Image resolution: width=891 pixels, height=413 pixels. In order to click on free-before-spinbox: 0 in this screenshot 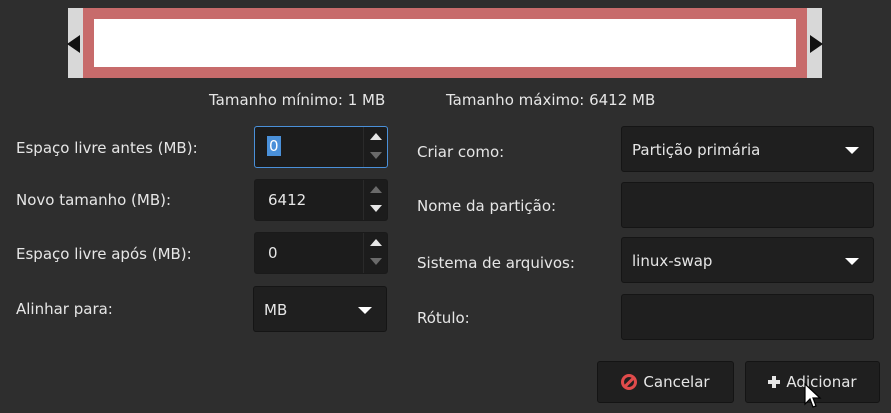, I will do `click(321, 147)`.